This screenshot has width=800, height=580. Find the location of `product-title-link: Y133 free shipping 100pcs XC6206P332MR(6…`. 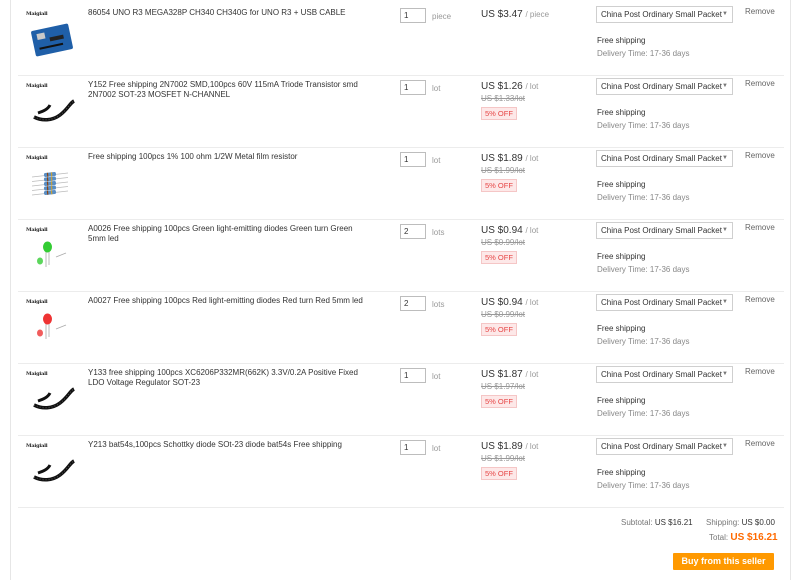

product-title-link: Y133 free shipping 100pcs XC6206P332MR(6… is located at coordinates (225, 378).